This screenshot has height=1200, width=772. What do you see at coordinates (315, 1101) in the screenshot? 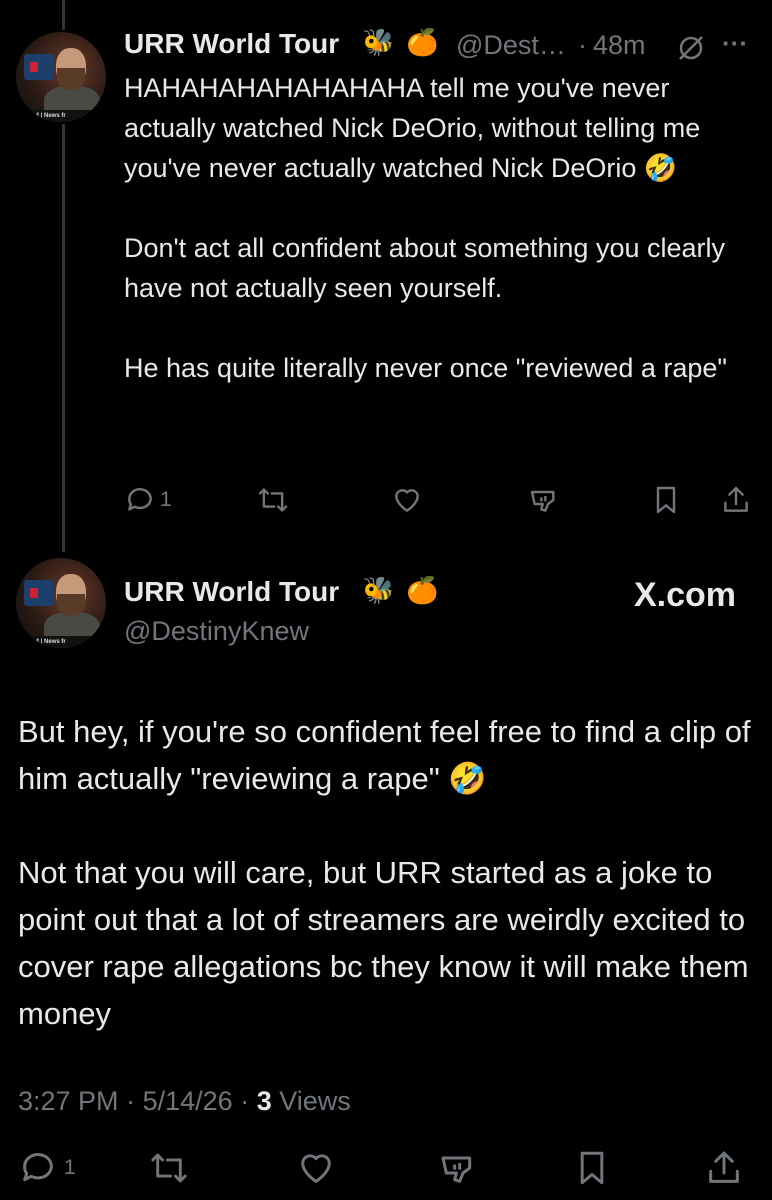
I see `views-label: Views` at bounding box center [315, 1101].